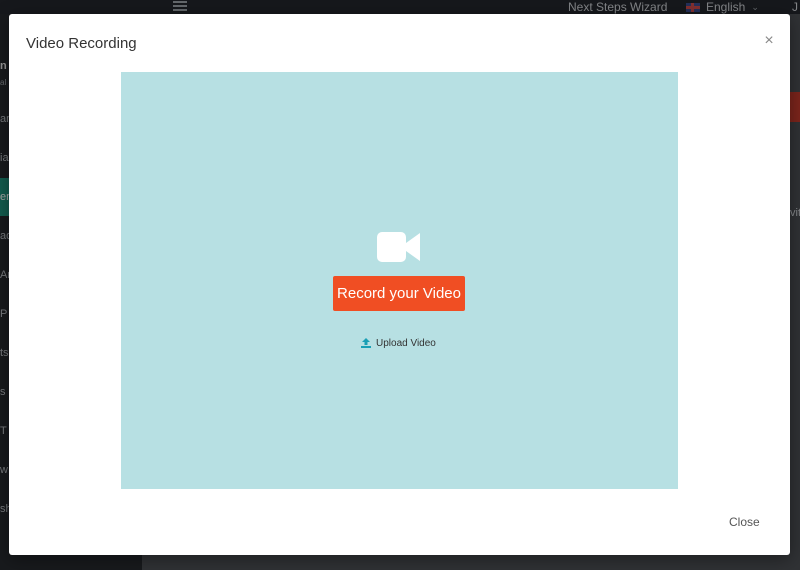 This screenshot has height=570, width=800. Describe the element at coordinates (744, 522) in the screenshot. I see `close-button: Close` at that location.